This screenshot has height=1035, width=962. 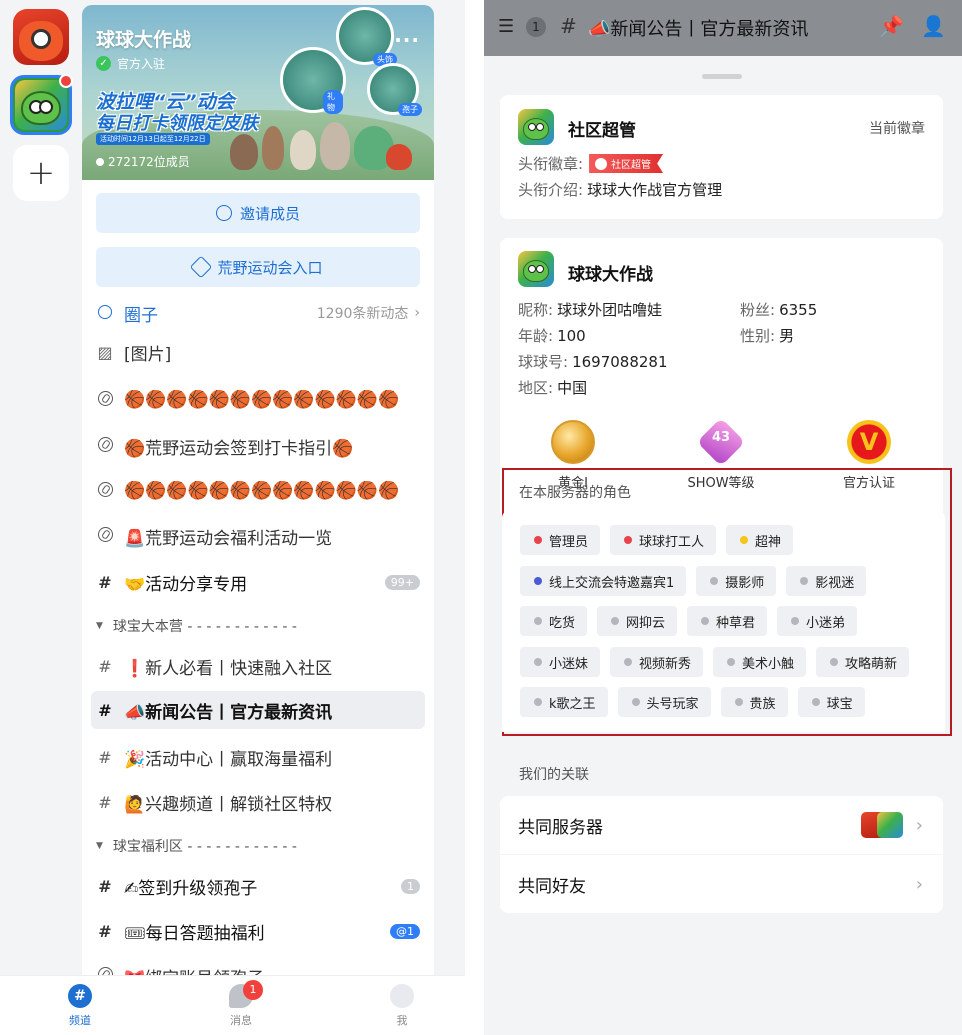 What do you see at coordinates (760, 662) in the screenshot?
I see `role-chip: 美术小触` at bounding box center [760, 662].